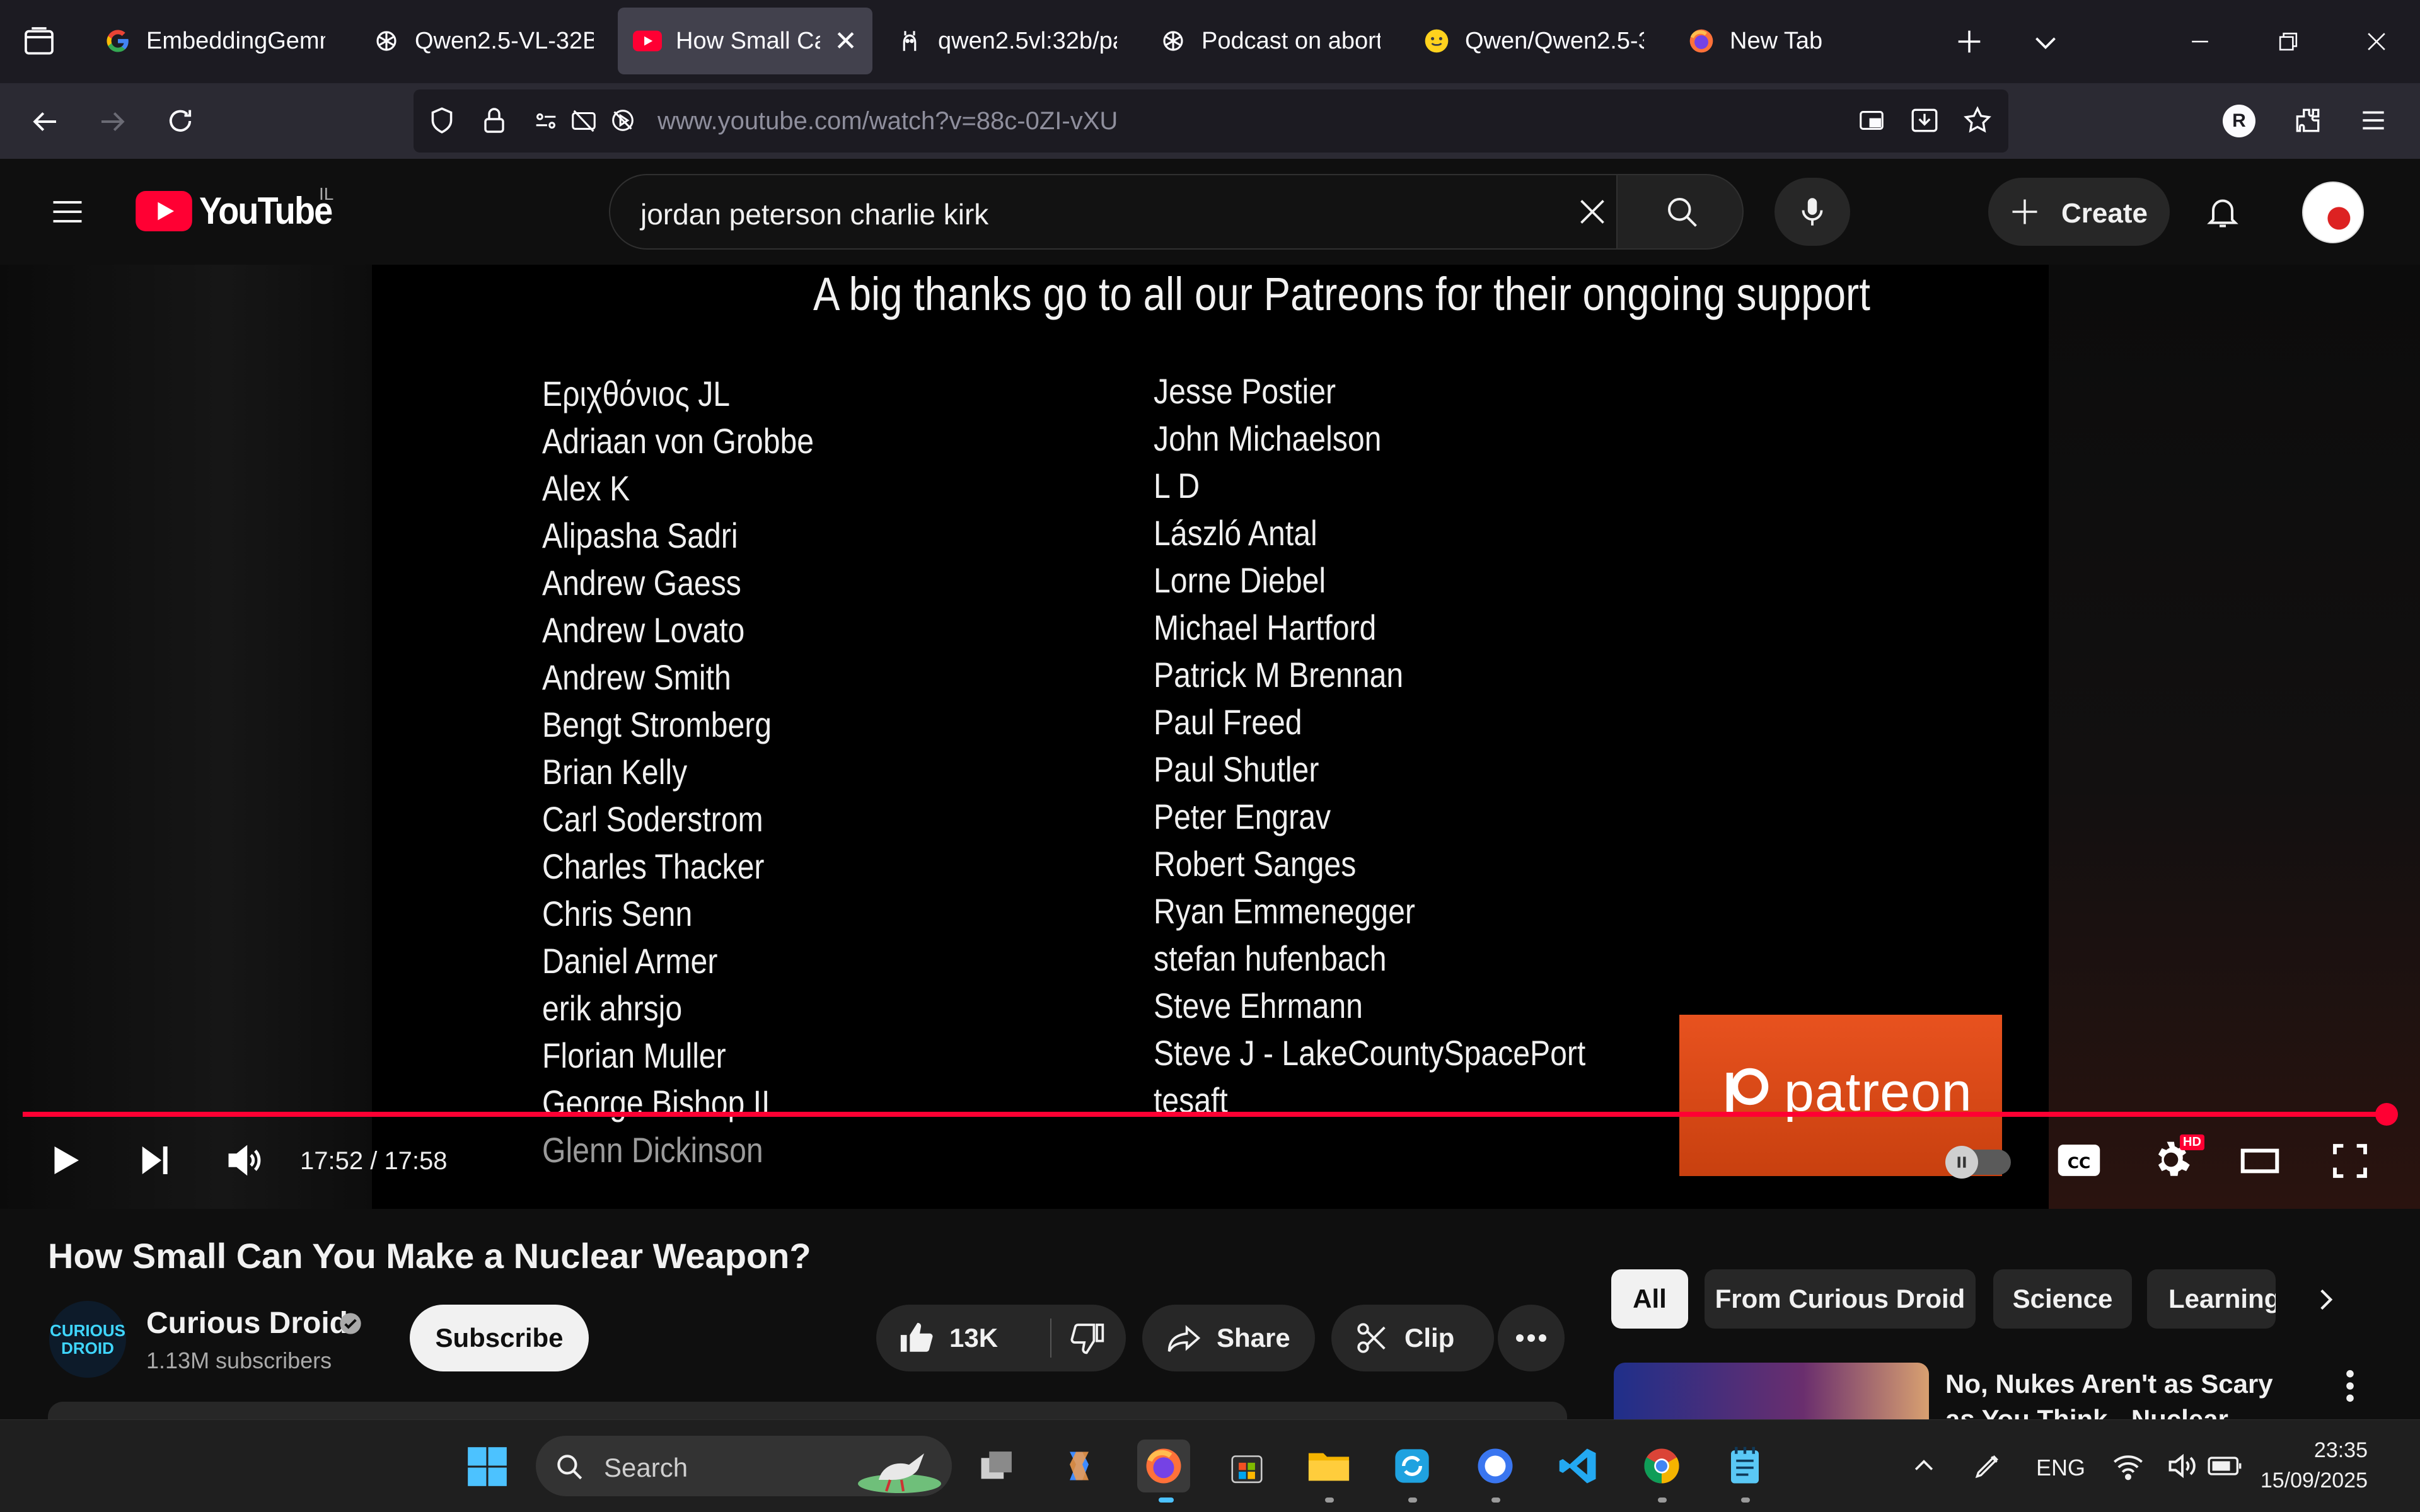  What do you see at coordinates (2333, 212) in the screenshot?
I see `user-avatar` at bounding box center [2333, 212].